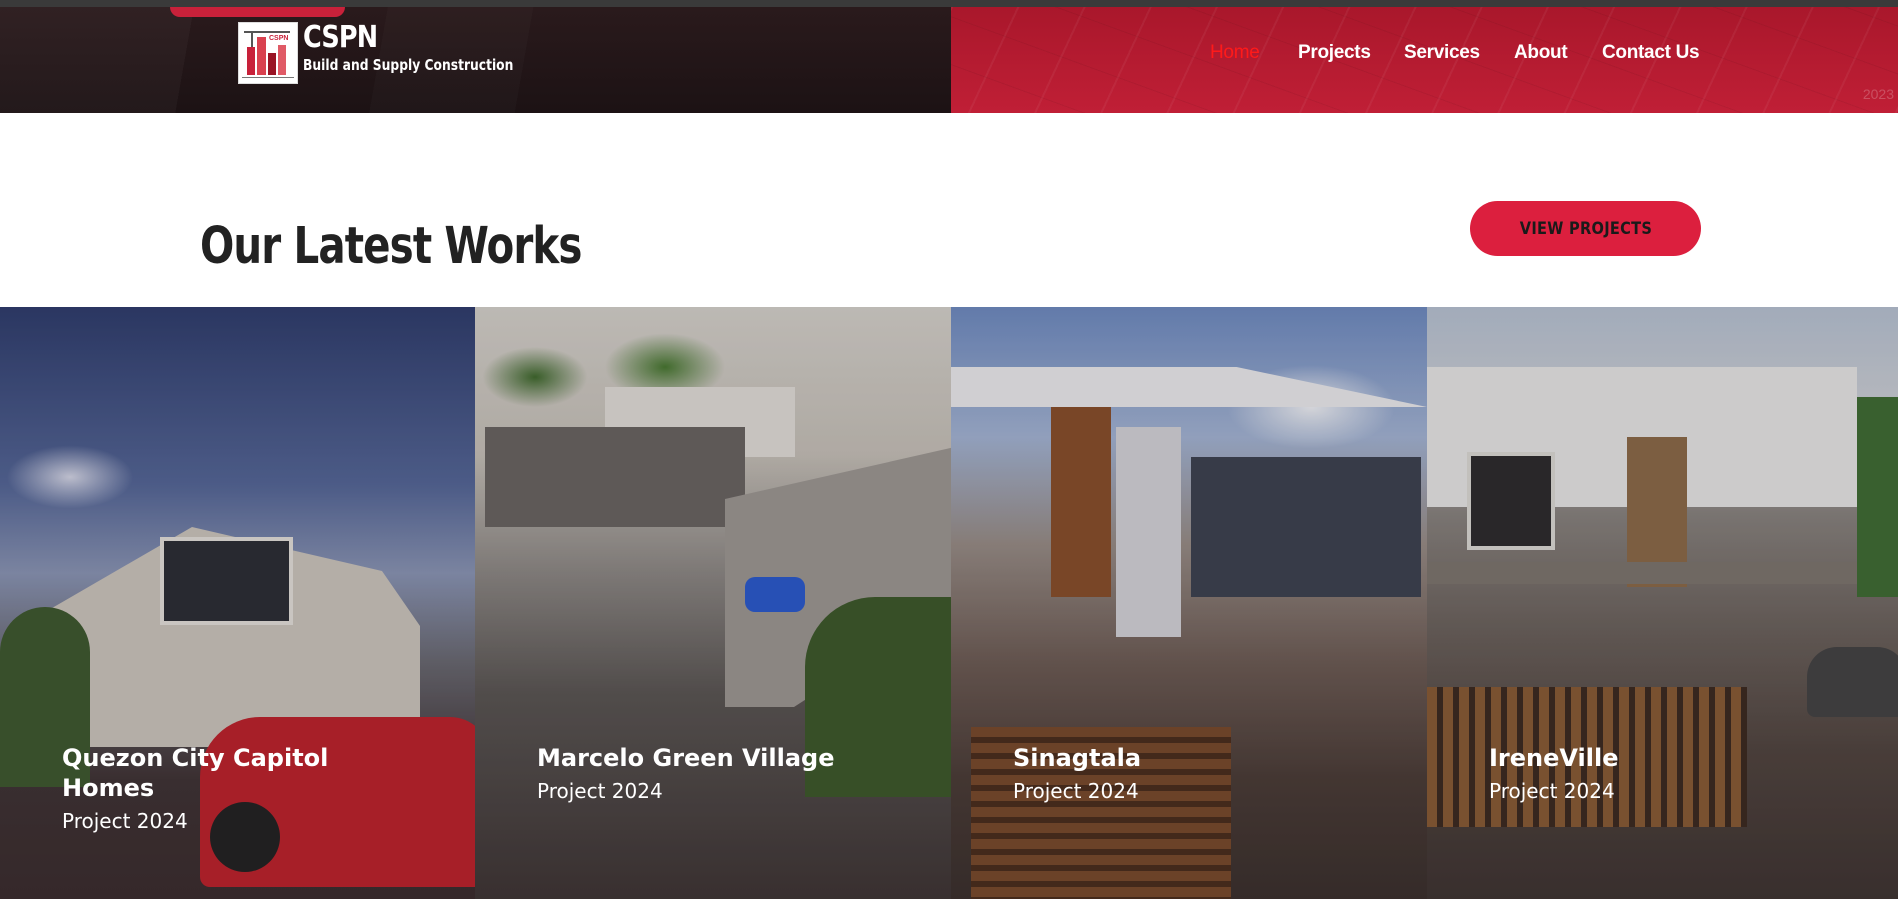 This screenshot has width=1898, height=912. I want to click on project-title: Marcelo Green Village, so click(686, 758).